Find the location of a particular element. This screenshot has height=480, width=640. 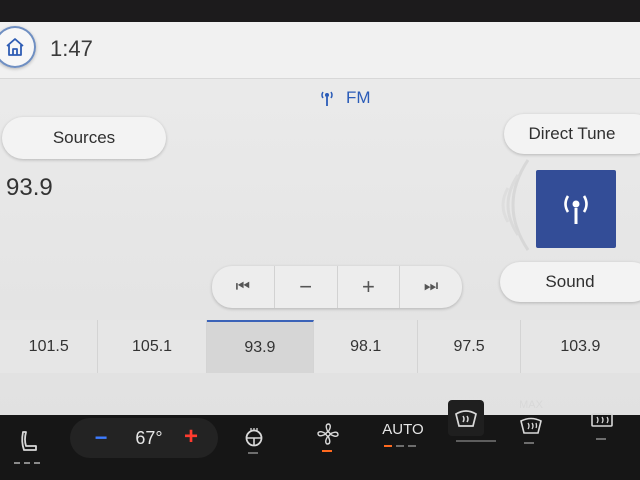

rear-defrost-indicator is located at coordinates (601, 439).